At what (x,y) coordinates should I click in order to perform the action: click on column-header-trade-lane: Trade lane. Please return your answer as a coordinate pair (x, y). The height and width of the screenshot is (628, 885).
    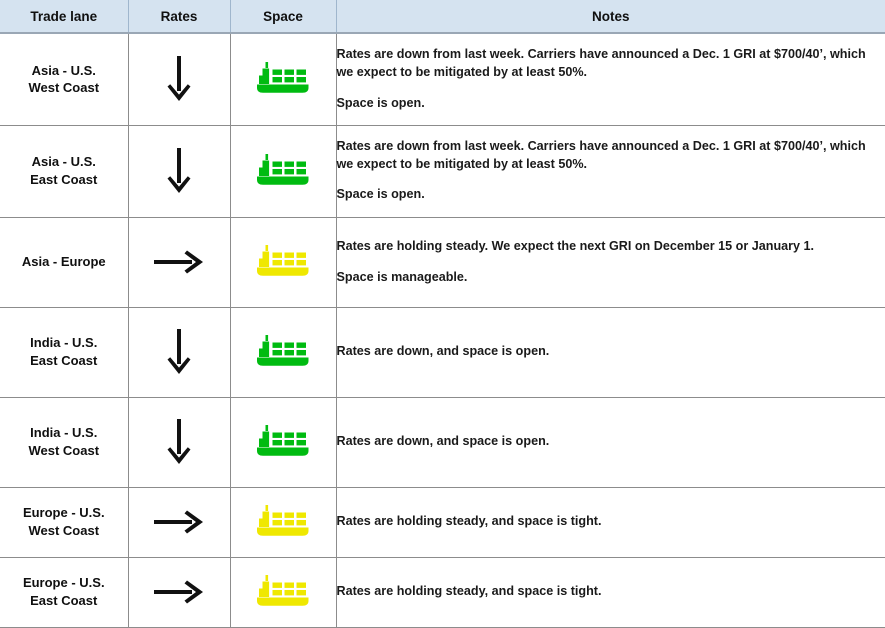
    Looking at the image, I should click on (64, 16).